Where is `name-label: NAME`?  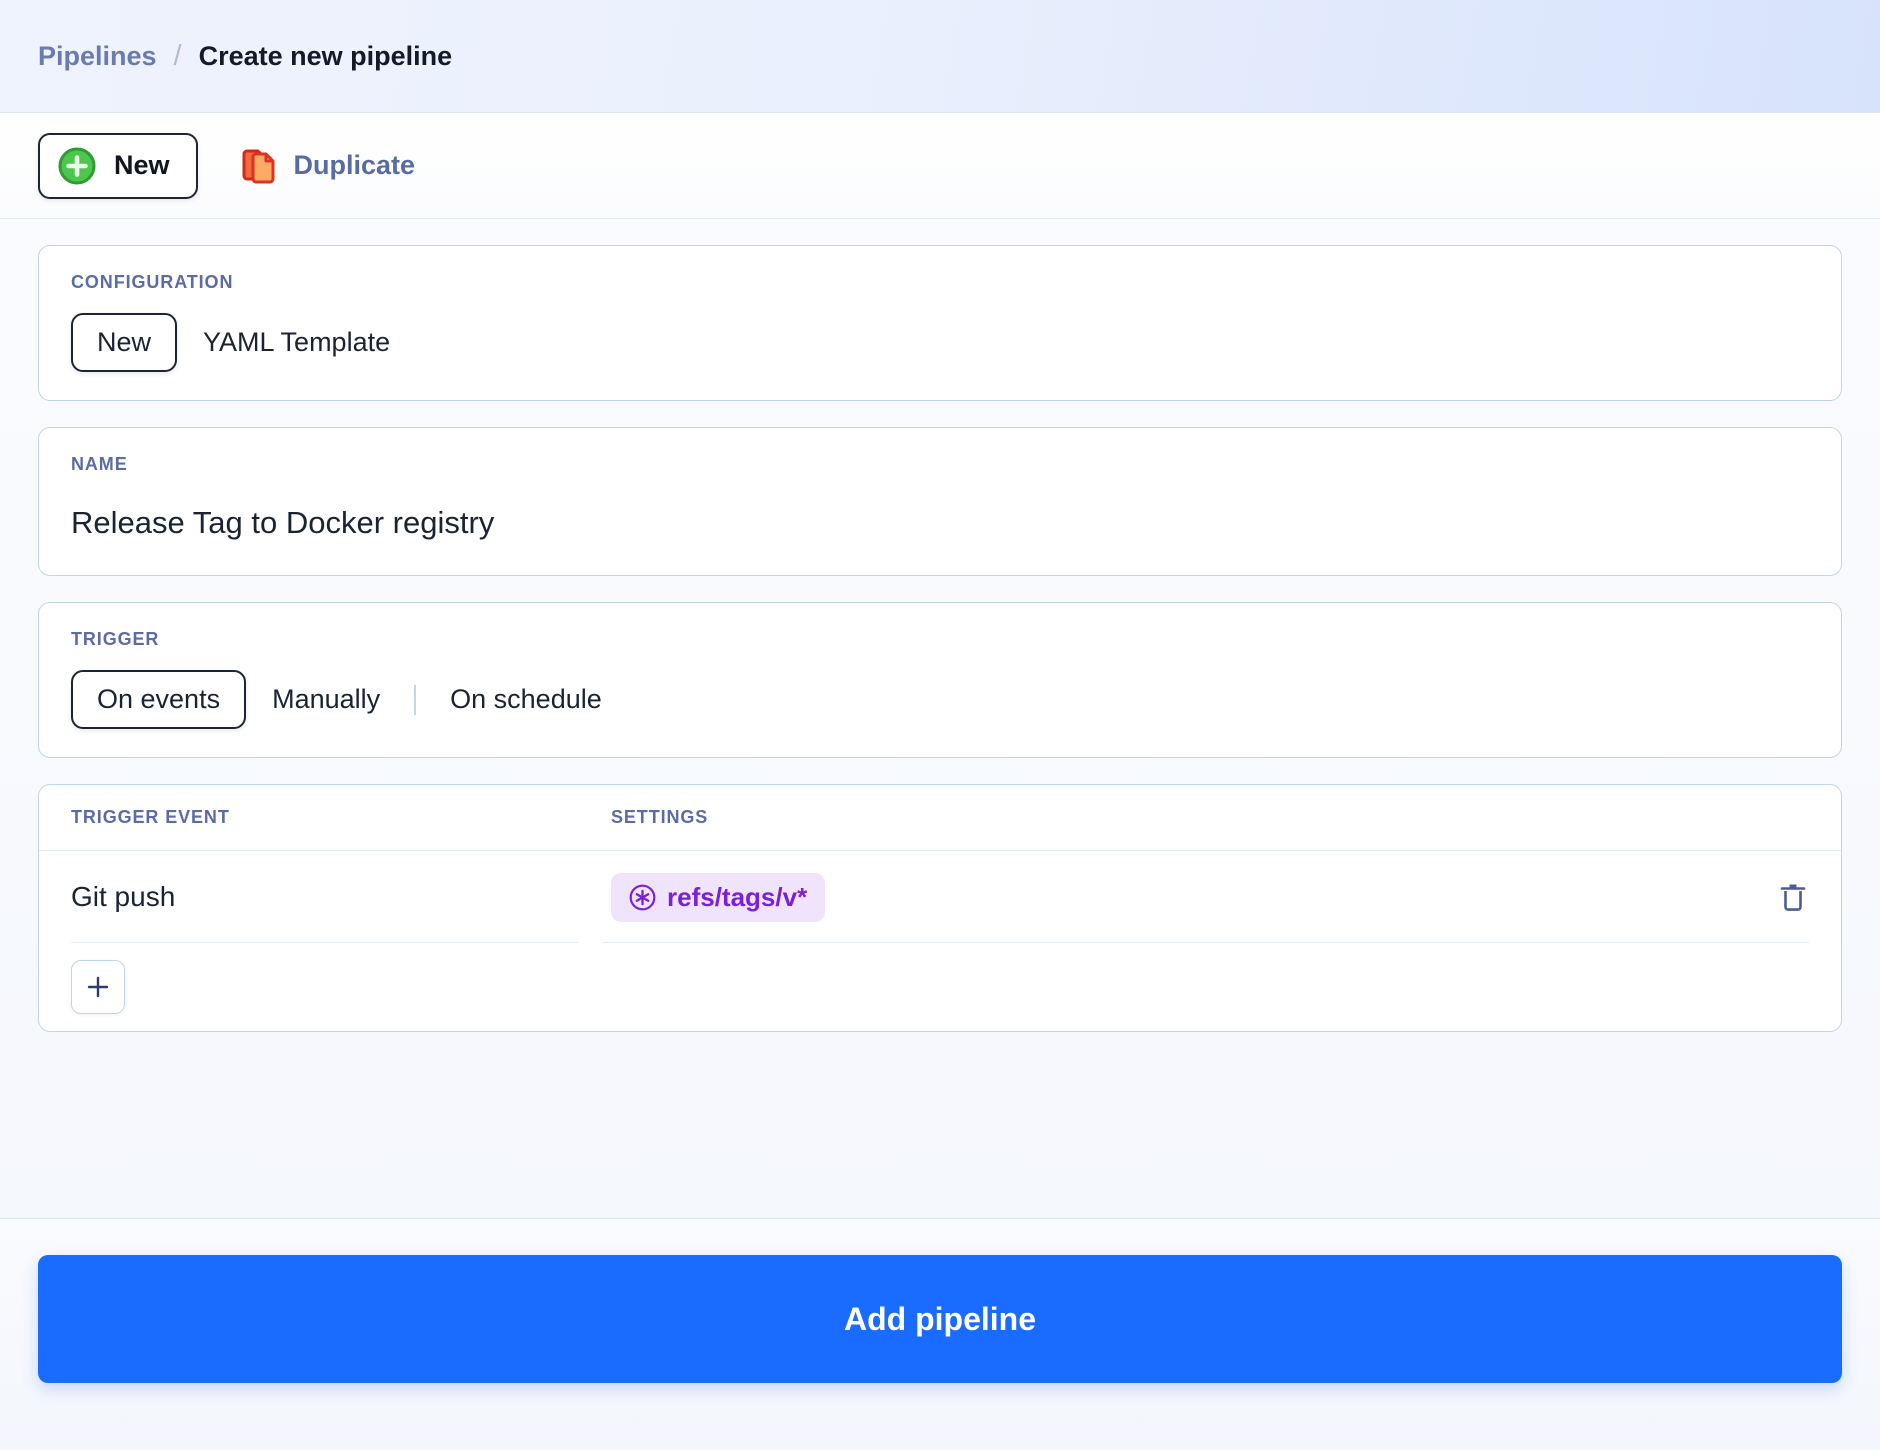 name-label: NAME is located at coordinates (99, 464).